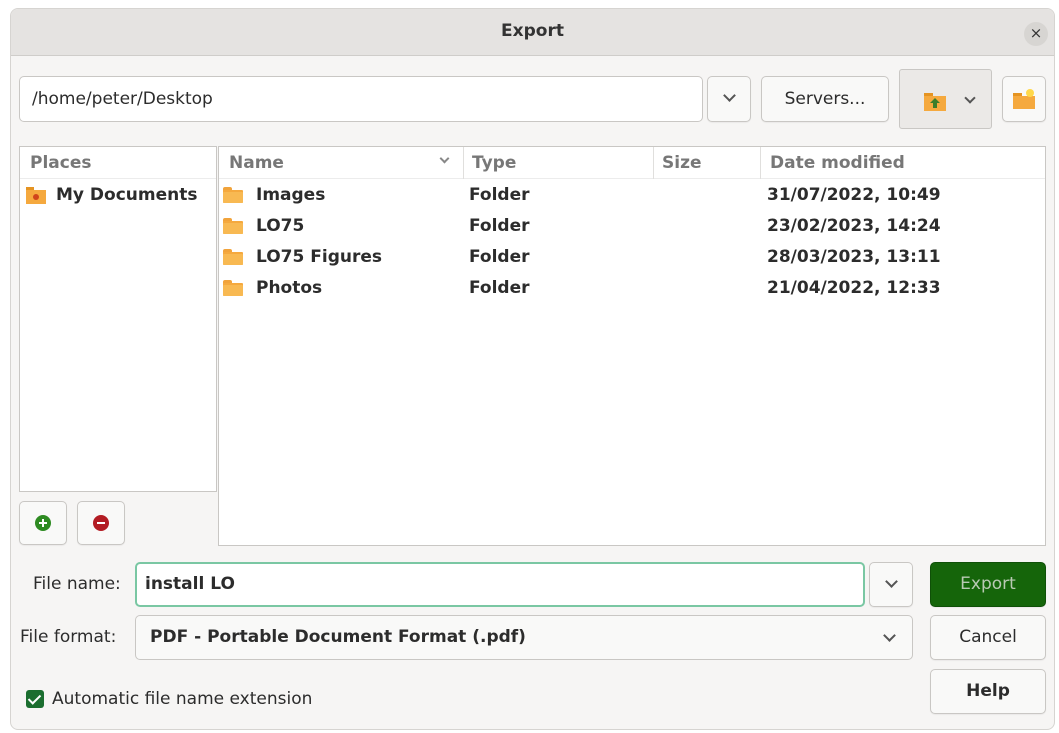  Describe the element at coordinates (632, 226) in the screenshot. I see `table-row: LO75 Folder 23/02/2023, 14:24` at that location.